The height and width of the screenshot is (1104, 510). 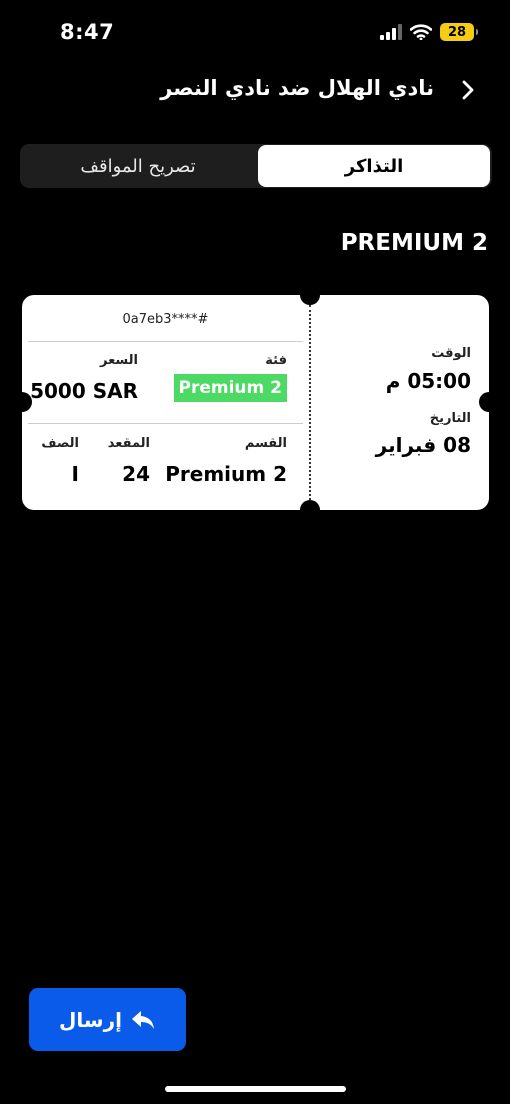 I want to click on row-value: I, so click(x=75, y=474).